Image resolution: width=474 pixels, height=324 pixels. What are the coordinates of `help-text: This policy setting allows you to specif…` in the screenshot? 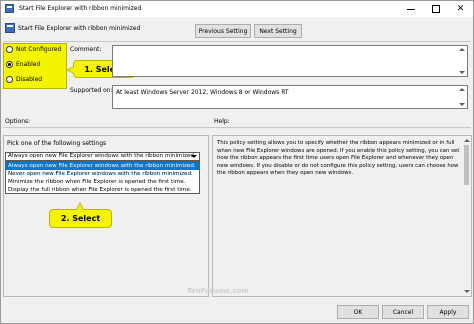 It's located at (338, 158).